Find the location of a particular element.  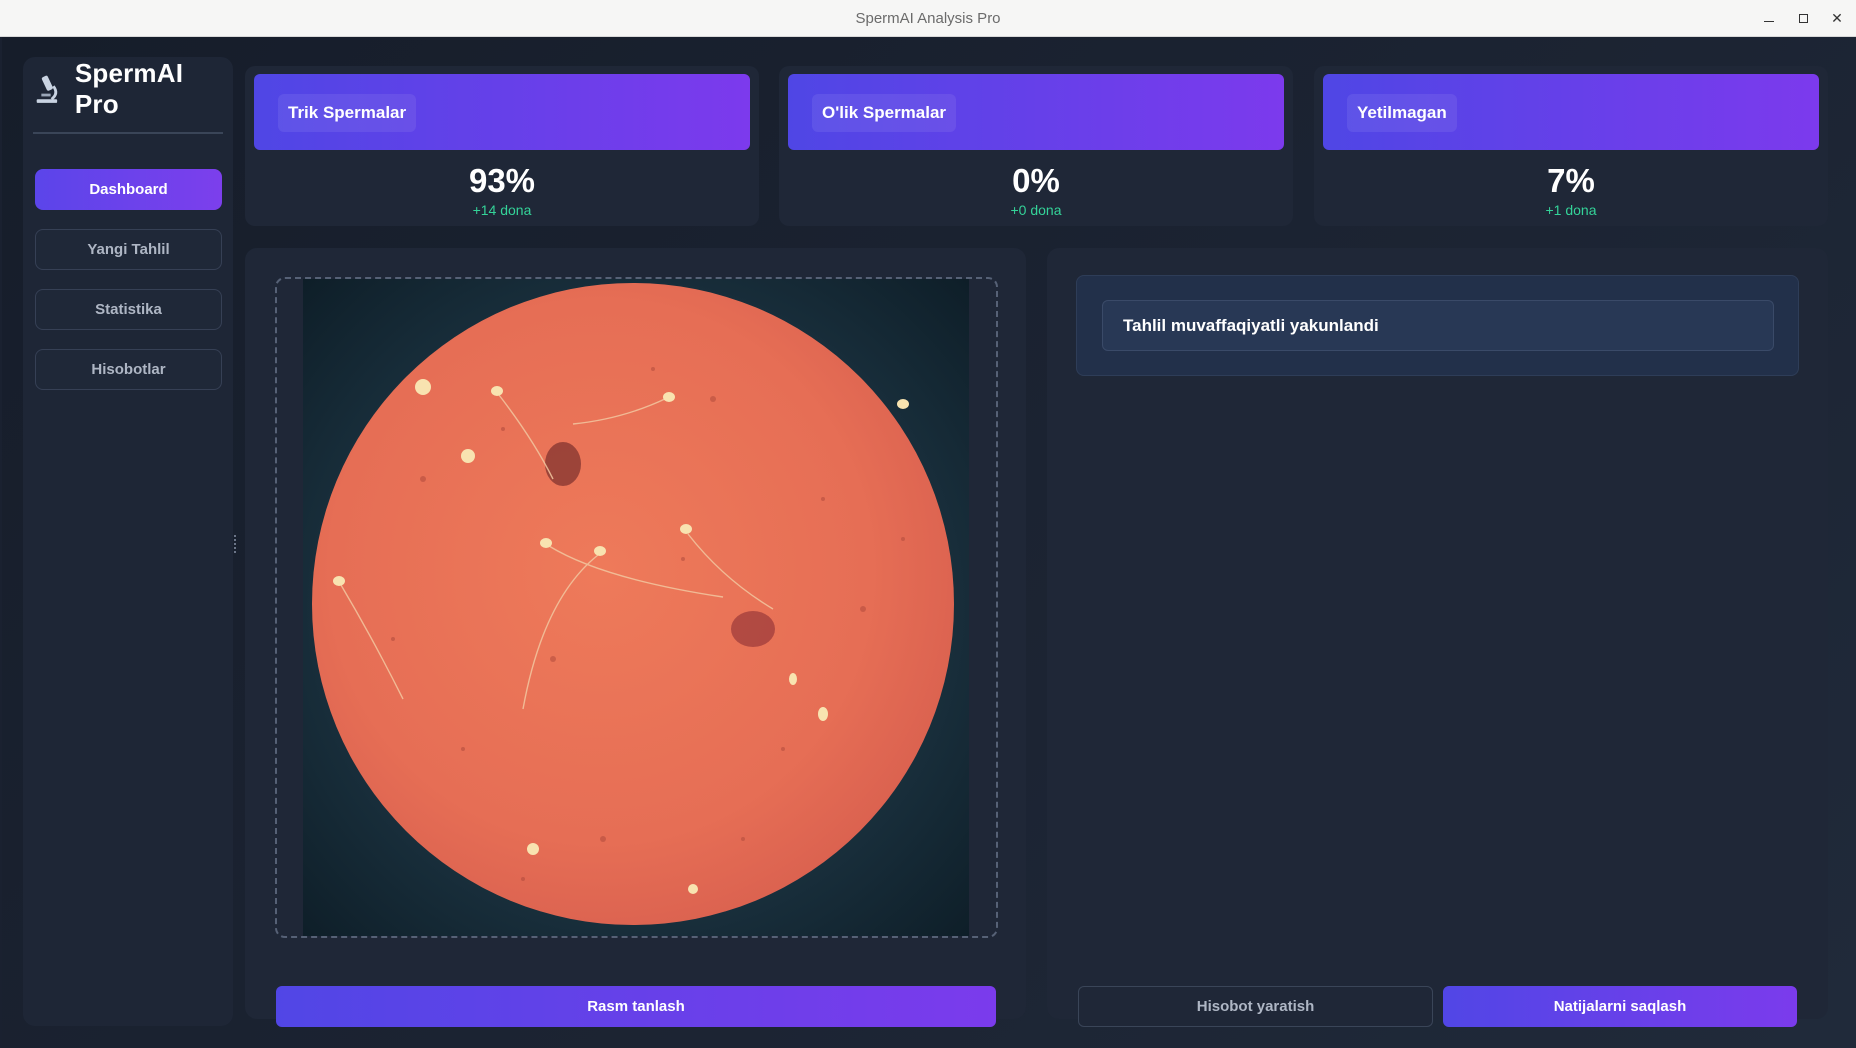

brand: SpermAI Pro is located at coordinates (128, 88).